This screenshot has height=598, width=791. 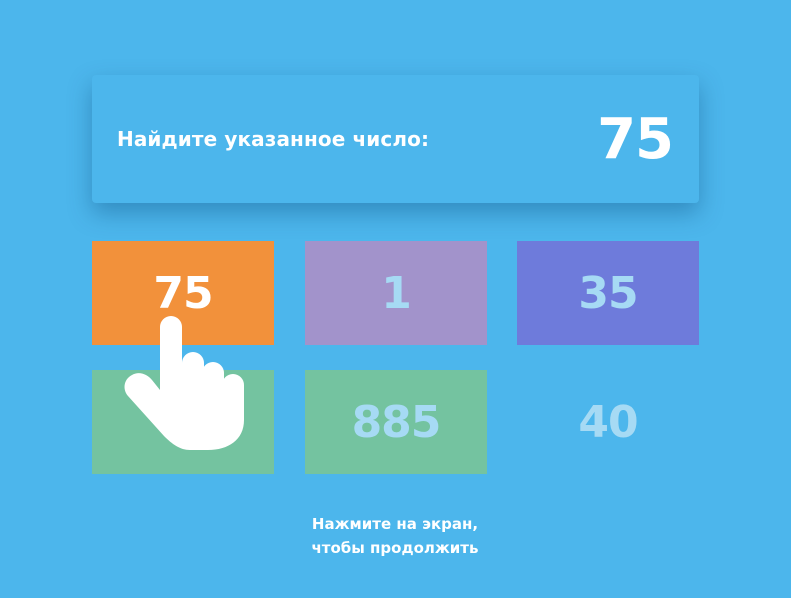 I want to click on continue-hint-line-2: чтобы продолжить, so click(x=395, y=548).